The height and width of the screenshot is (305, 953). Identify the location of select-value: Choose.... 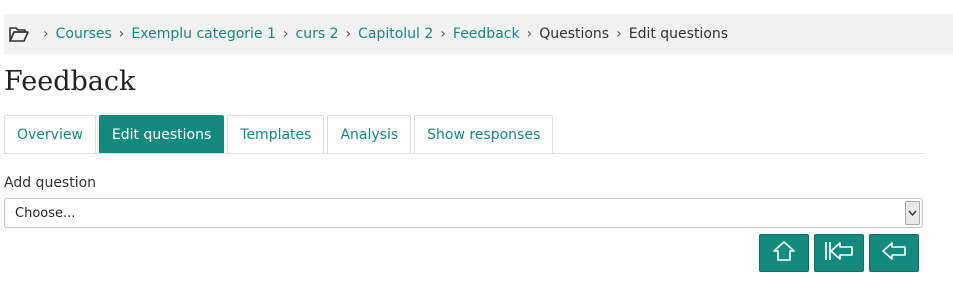
(45, 213).